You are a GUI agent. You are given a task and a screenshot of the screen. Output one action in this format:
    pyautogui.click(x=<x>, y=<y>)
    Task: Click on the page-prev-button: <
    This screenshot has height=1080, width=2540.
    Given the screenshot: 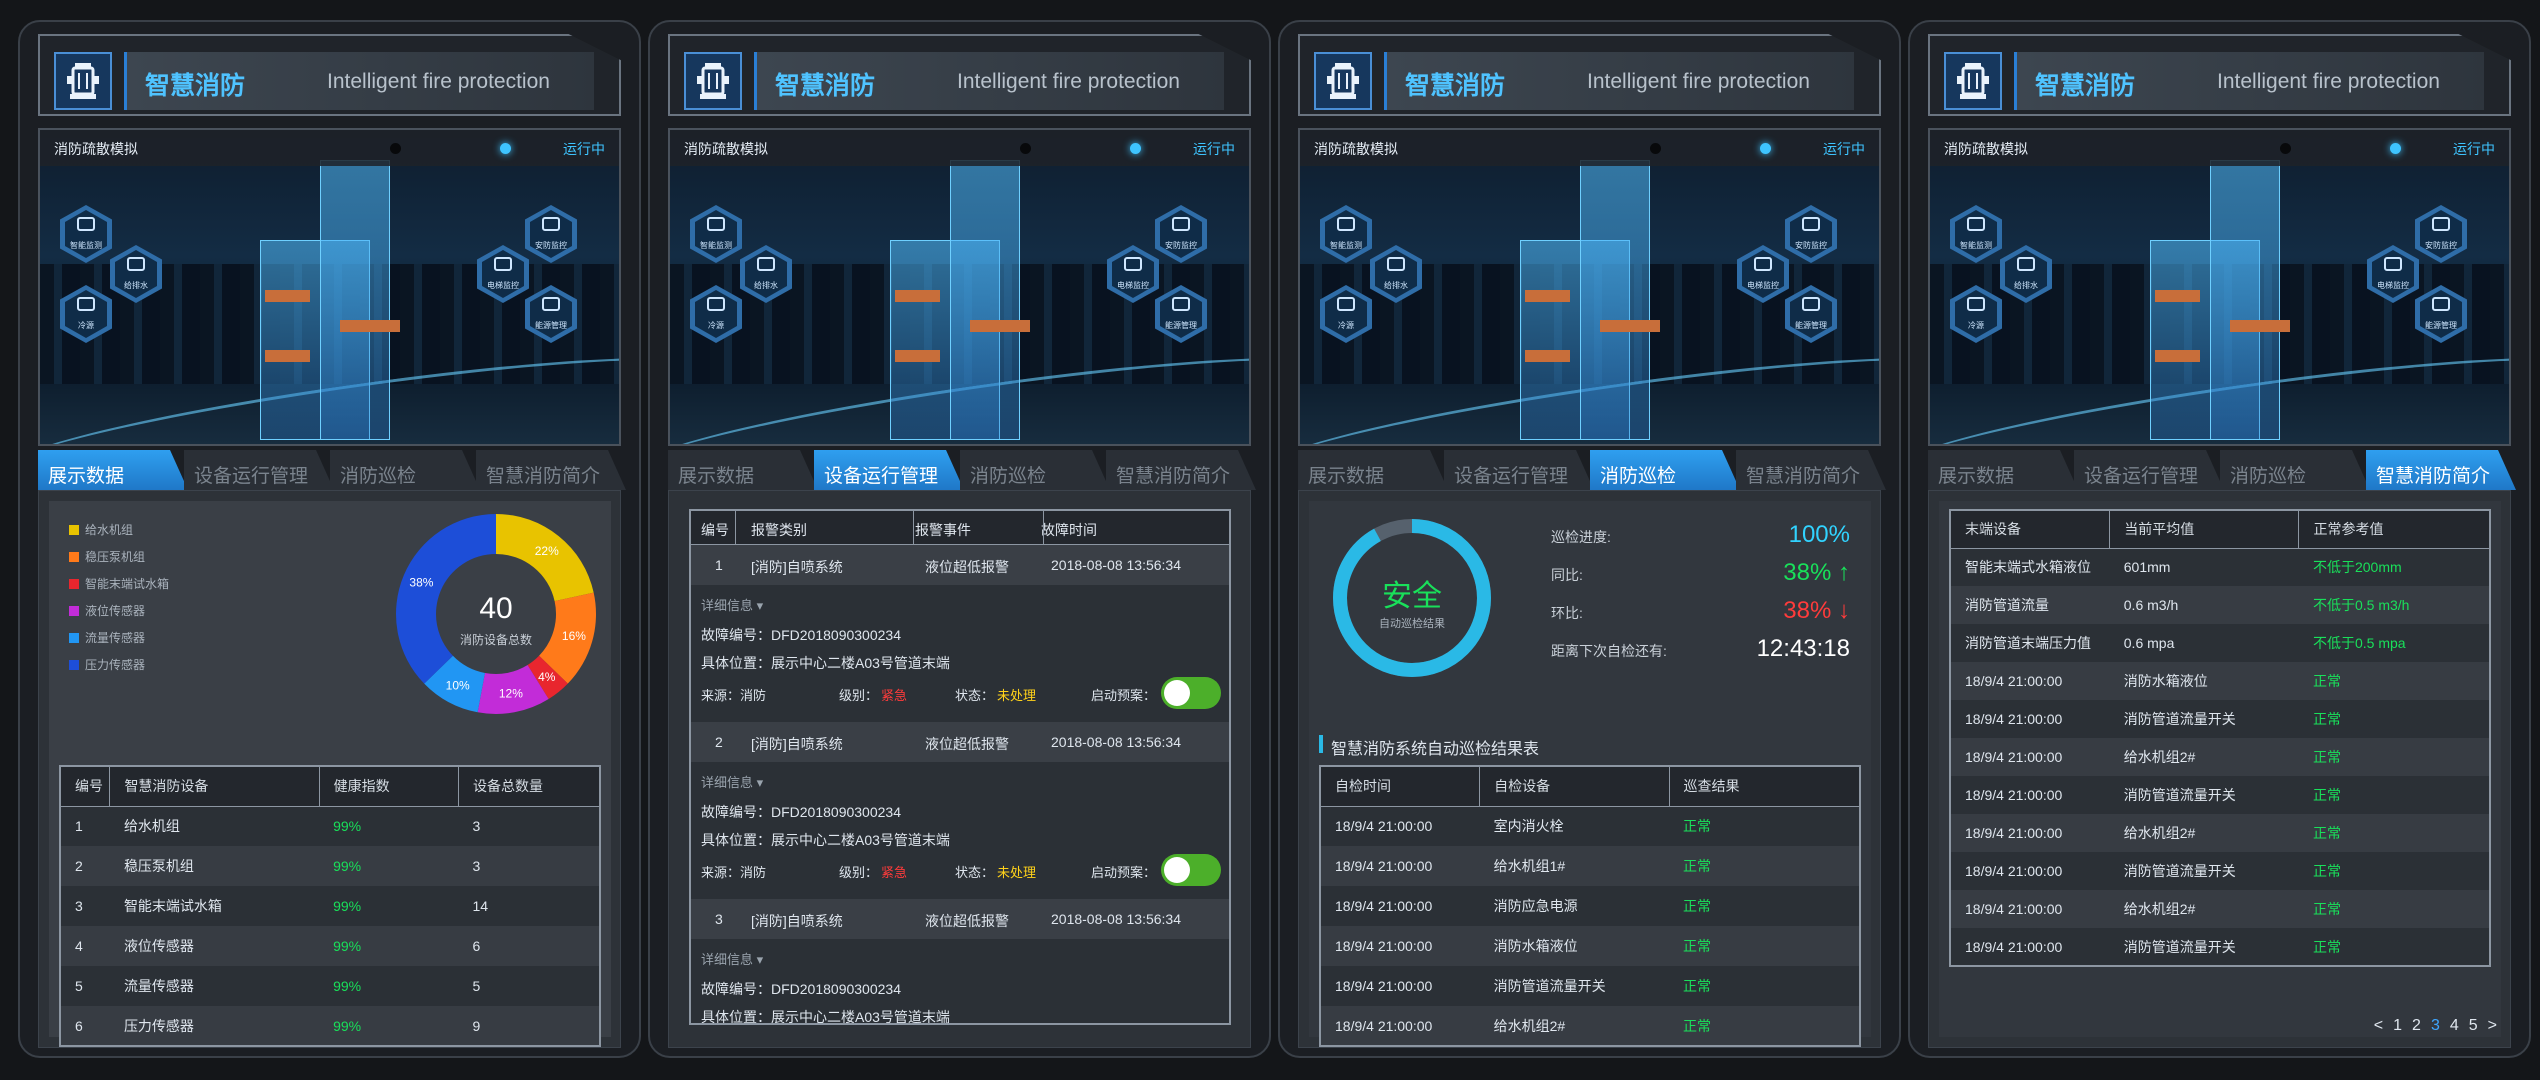 What is the action you would take?
    pyautogui.click(x=2378, y=1025)
    